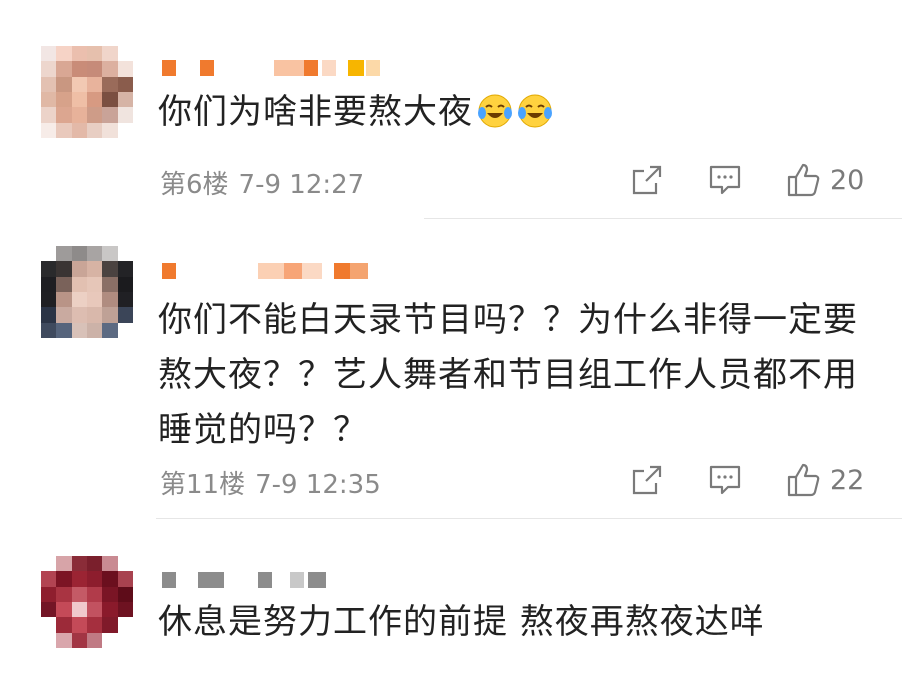 The width and height of the screenshot is (924, 678). I want to click on comment-meta: 第6楼 7-9 12:27, so click(262, 182).